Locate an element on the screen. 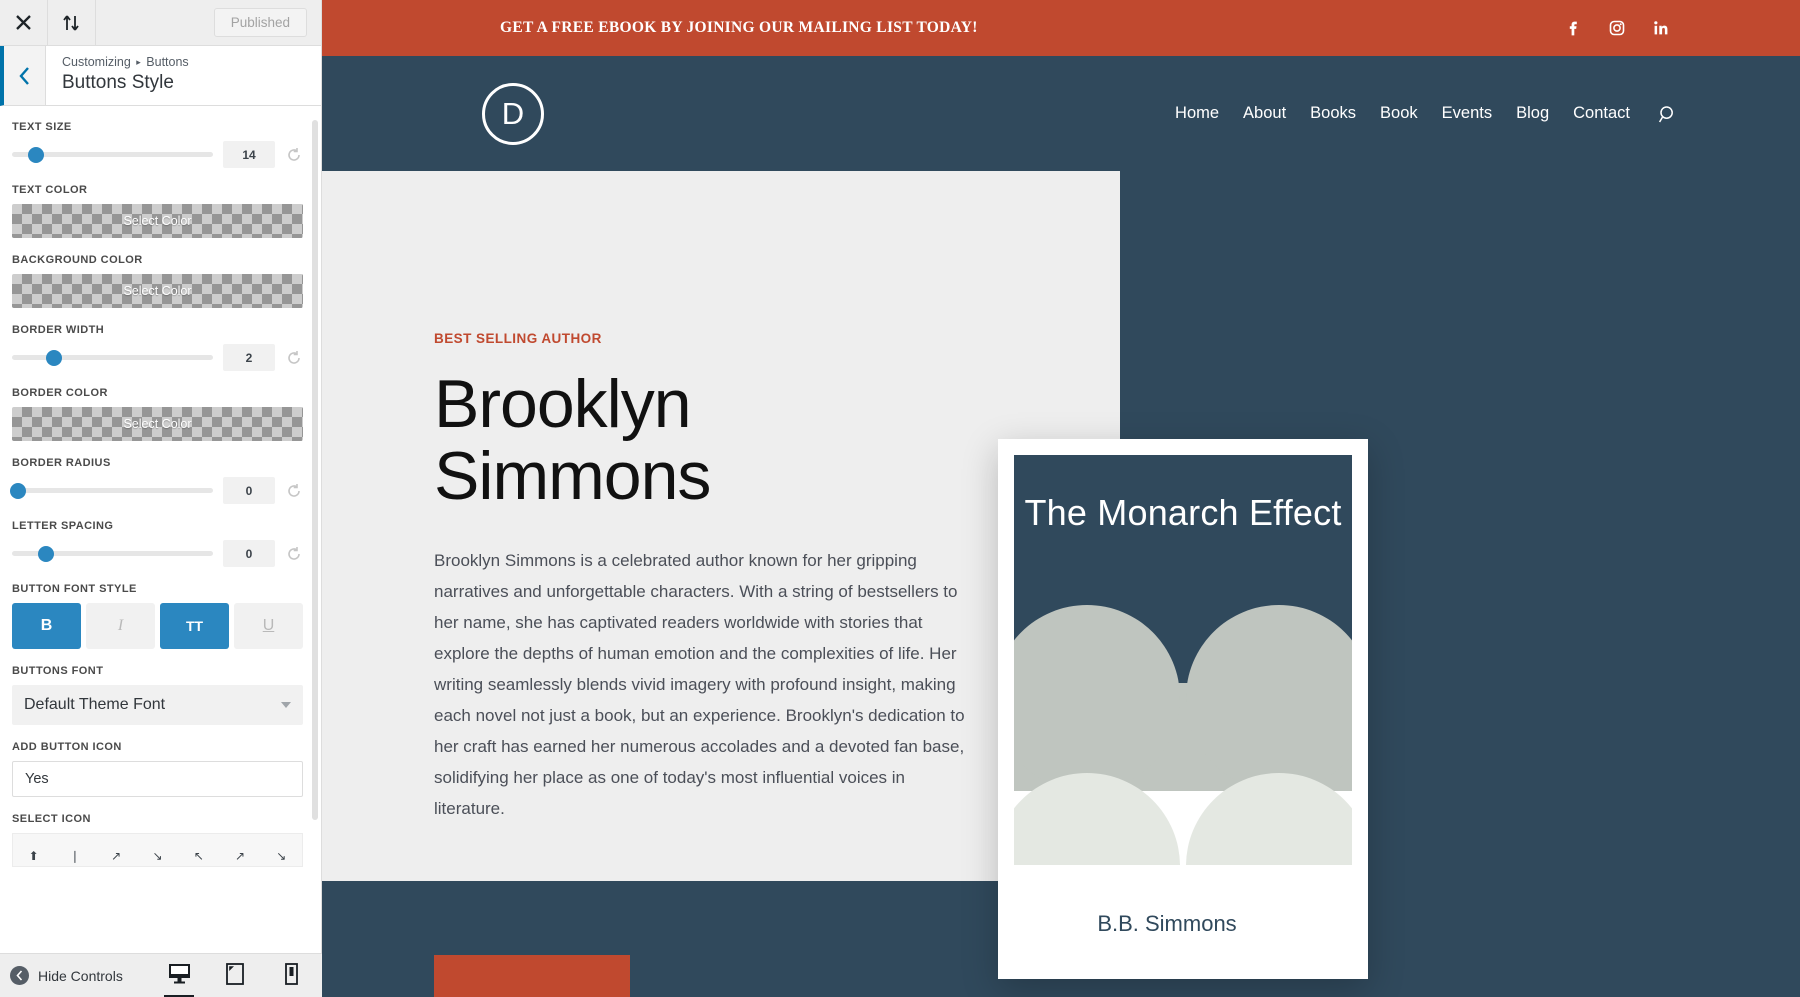  desktop-icon is located at coordinates (179, 974).